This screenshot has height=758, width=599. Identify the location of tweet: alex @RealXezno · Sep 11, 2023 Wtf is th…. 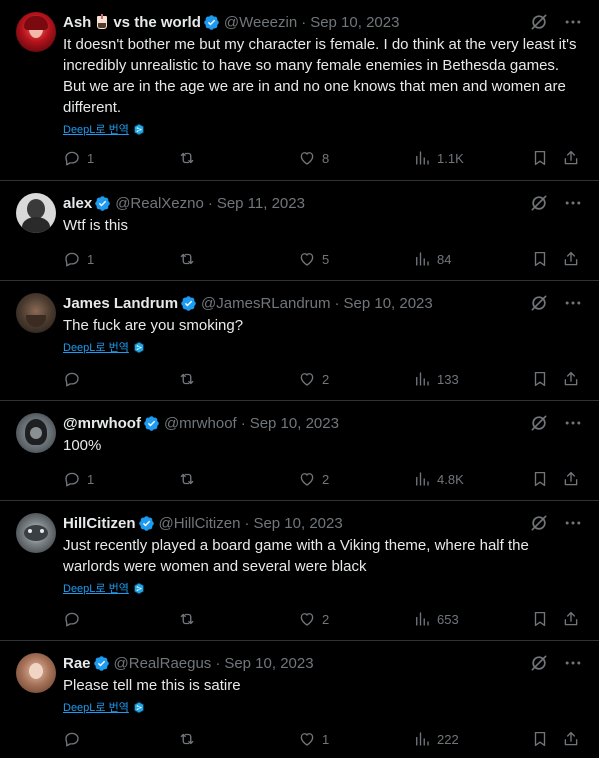
(299, 231).